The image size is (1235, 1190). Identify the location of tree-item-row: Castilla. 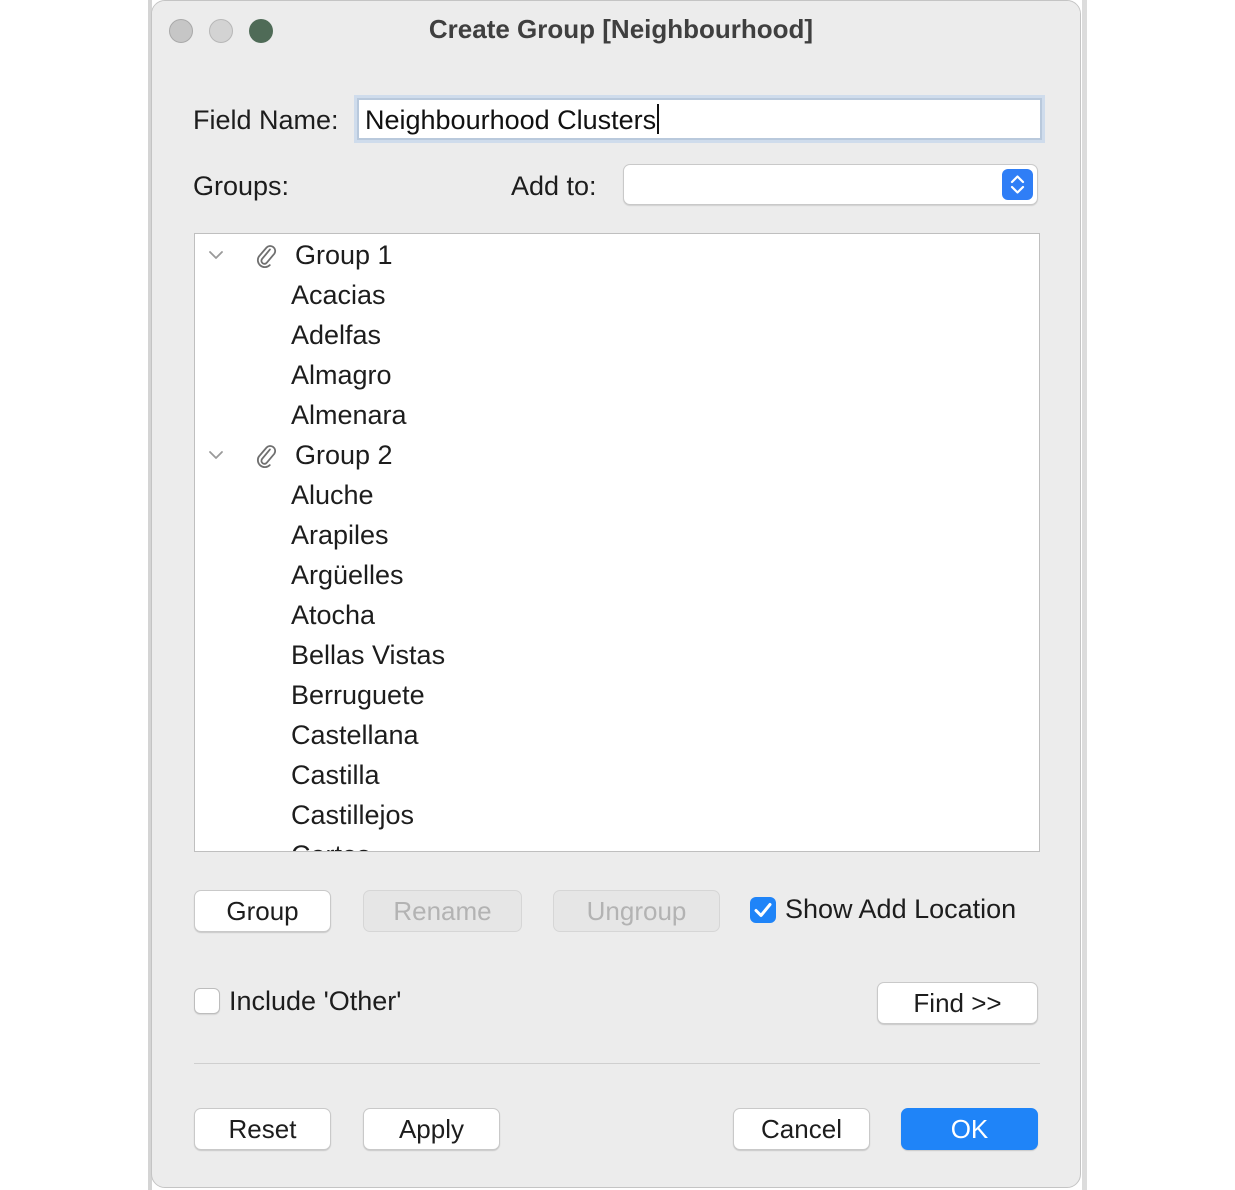
(617, 776).